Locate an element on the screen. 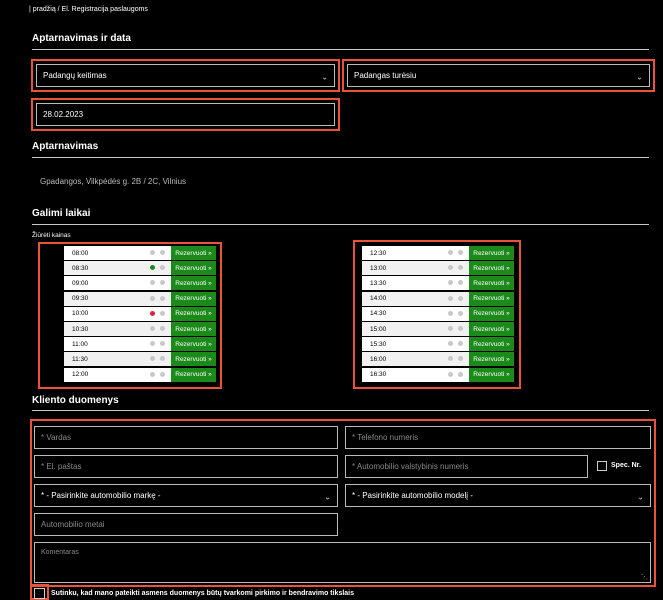 Image resolution: width=663 pixels, height=600 pixels. time-slot-time: 10:30 is located at coordinates (117, 329).